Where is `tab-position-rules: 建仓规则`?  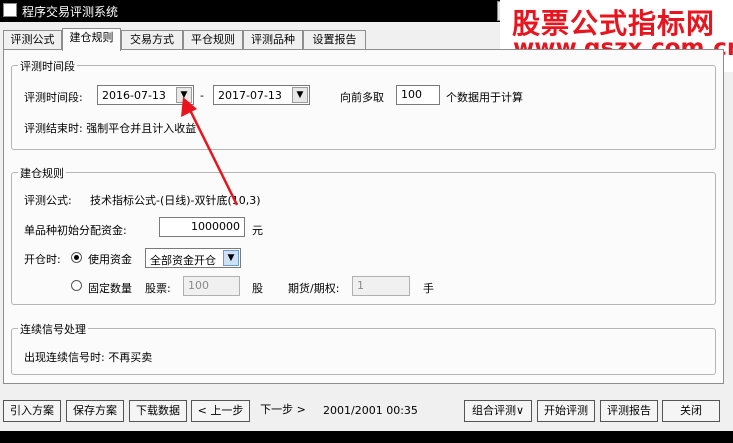 tab-position-rules: 建仓规则 is located at coordinates (91, 39).